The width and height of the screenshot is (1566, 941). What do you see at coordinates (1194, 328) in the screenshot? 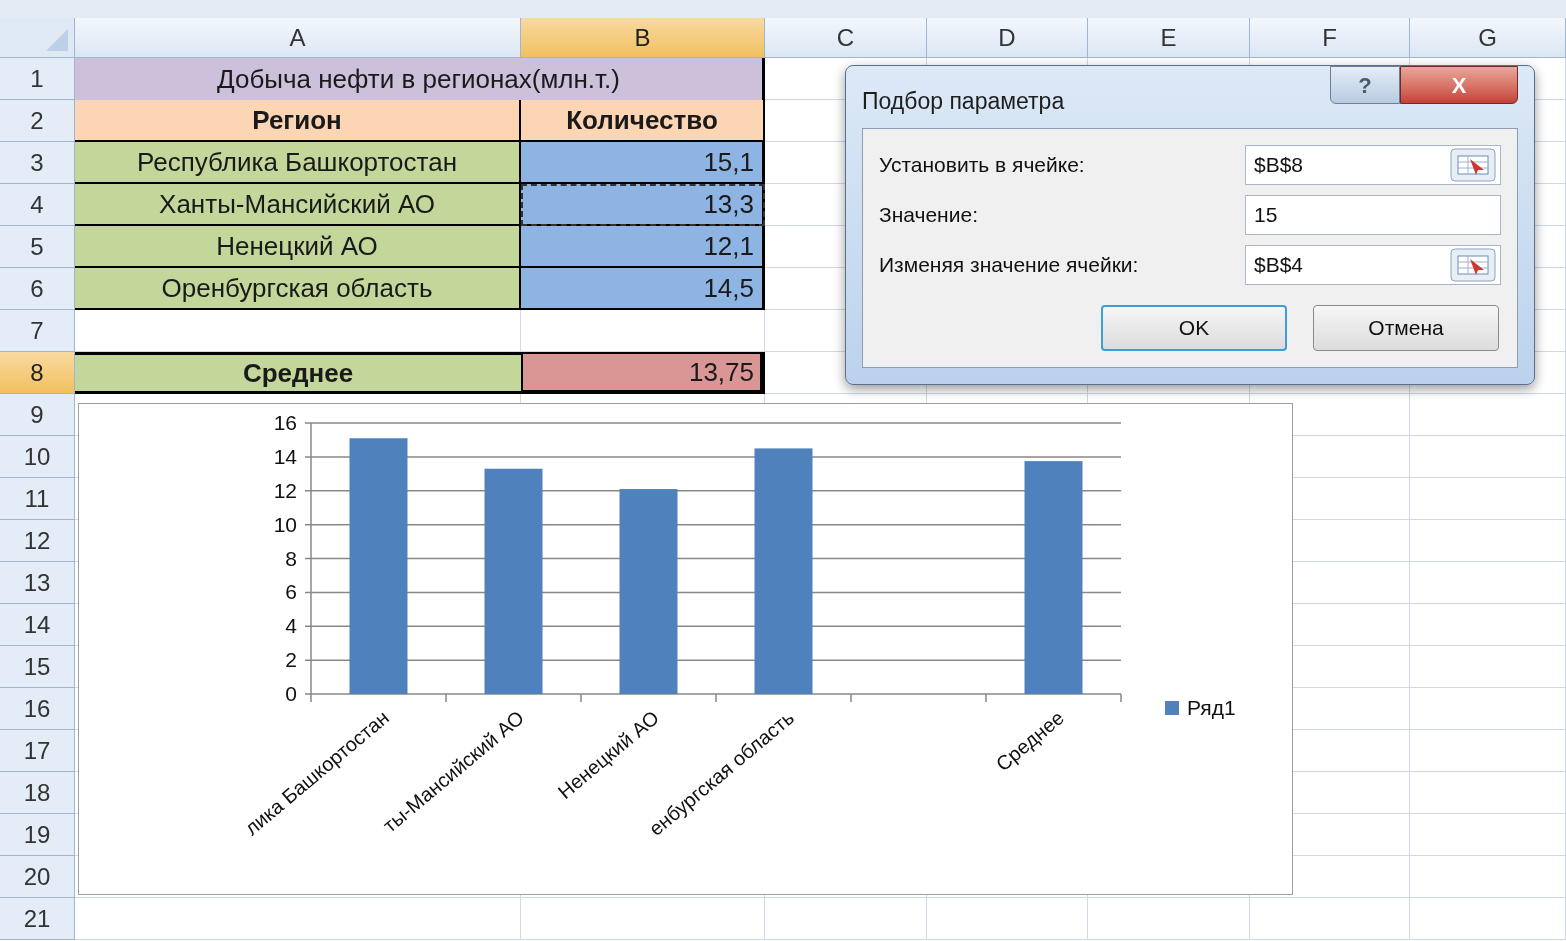
I see `dialog-button: OK` at bounding box center [1194, 328].